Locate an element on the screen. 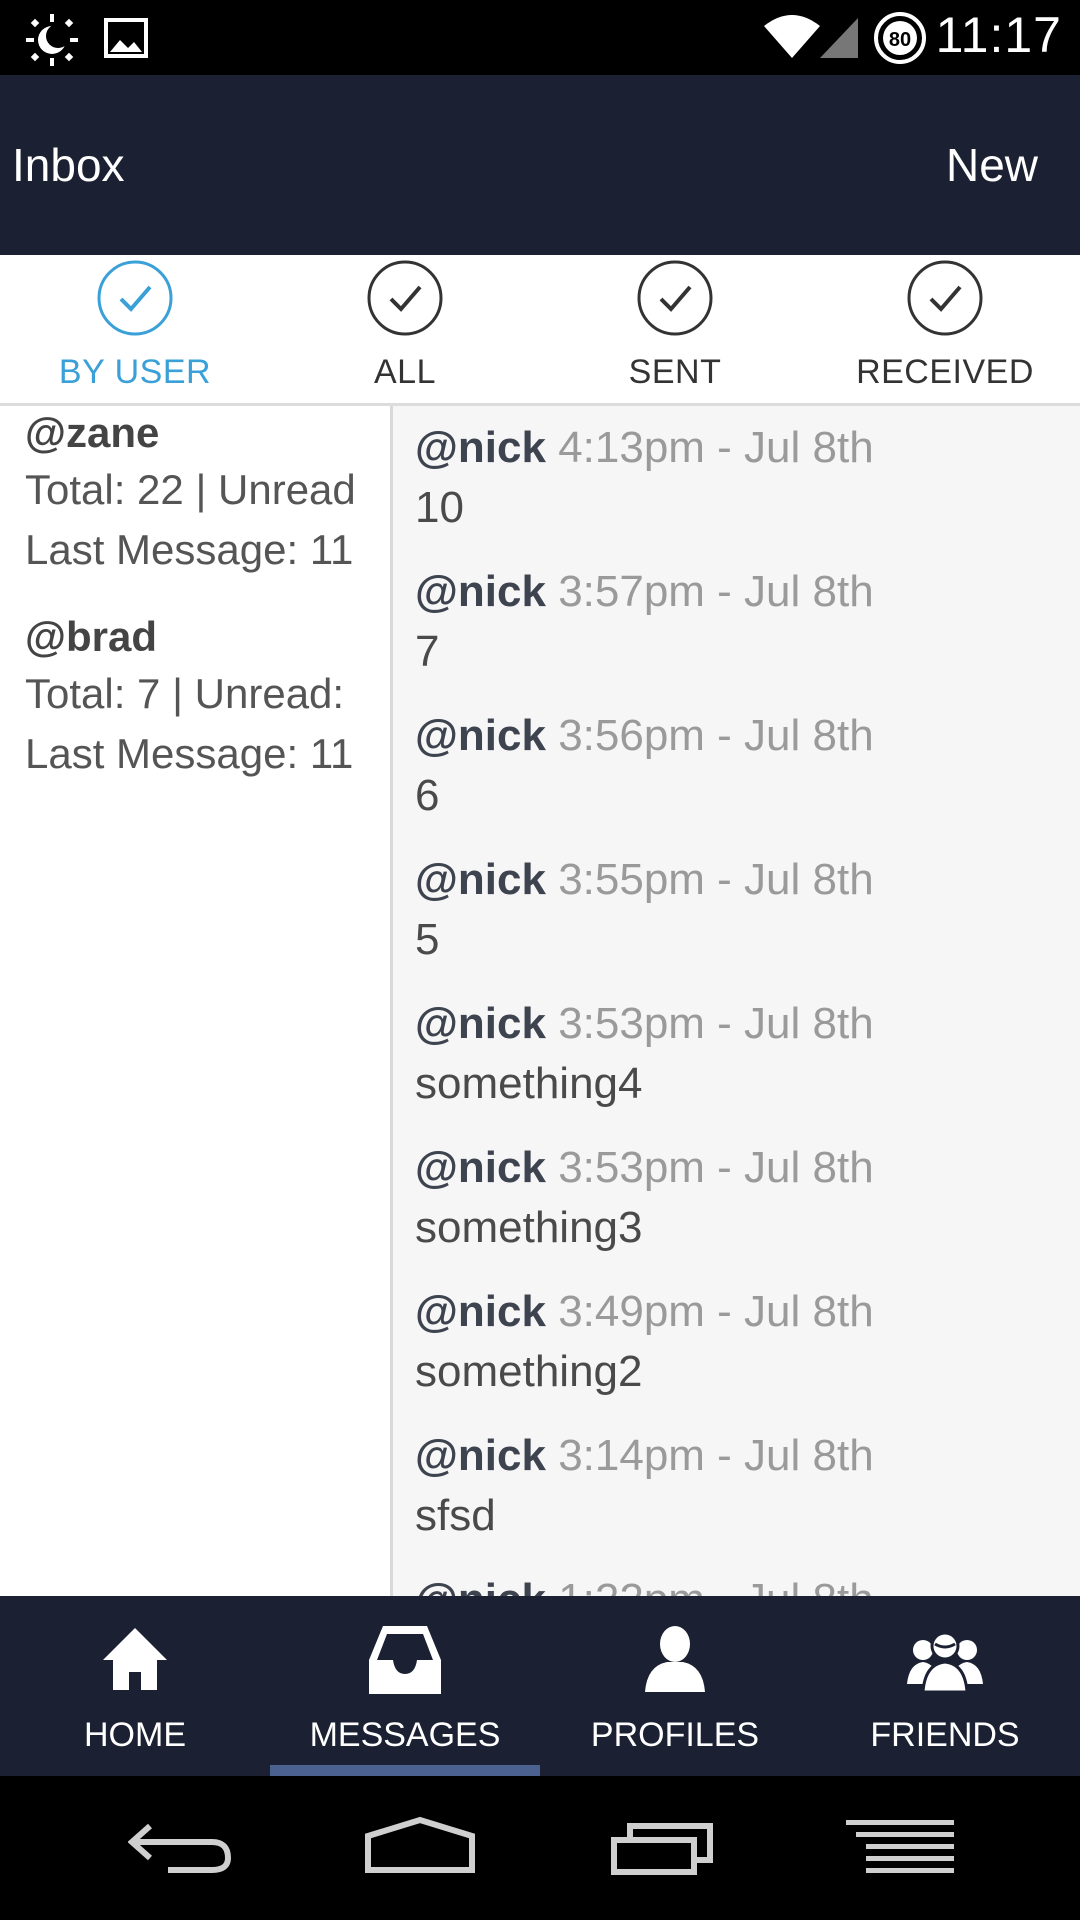 The width and height of the screenshot is (1080, 1920). user-name: @zane is located at coordinates (92, 432).